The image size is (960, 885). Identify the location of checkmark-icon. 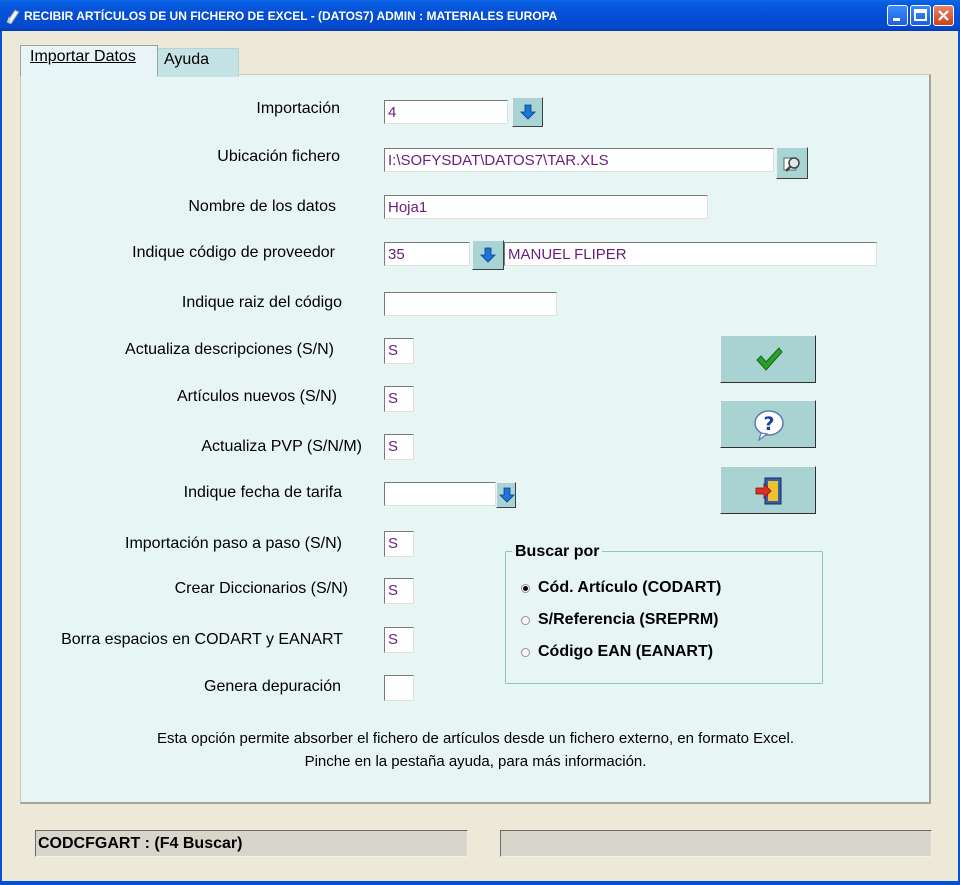
(769, 359).